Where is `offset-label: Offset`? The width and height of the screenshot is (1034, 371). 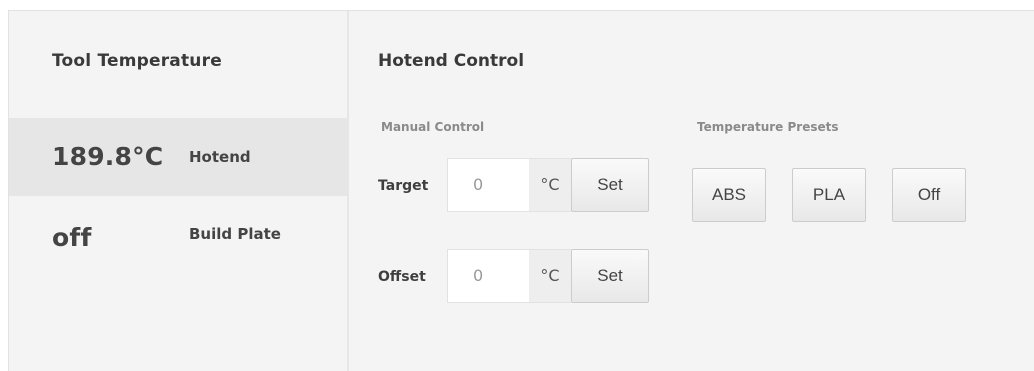 offset-label: Offset is located at coordinates (402, 277).